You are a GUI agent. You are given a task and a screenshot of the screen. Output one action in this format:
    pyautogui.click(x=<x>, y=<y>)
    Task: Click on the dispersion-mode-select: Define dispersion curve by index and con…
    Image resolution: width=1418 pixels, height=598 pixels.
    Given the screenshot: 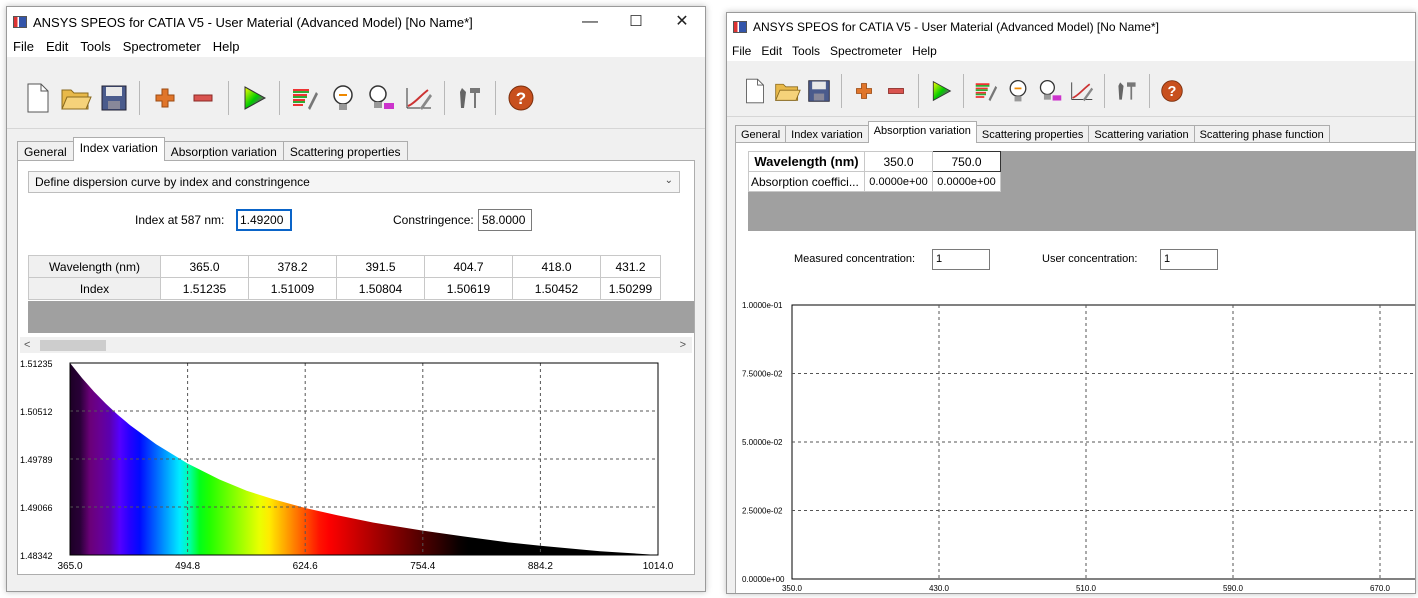 What is the action you would take?
    pyautogui.click(x=354, y=182)
    